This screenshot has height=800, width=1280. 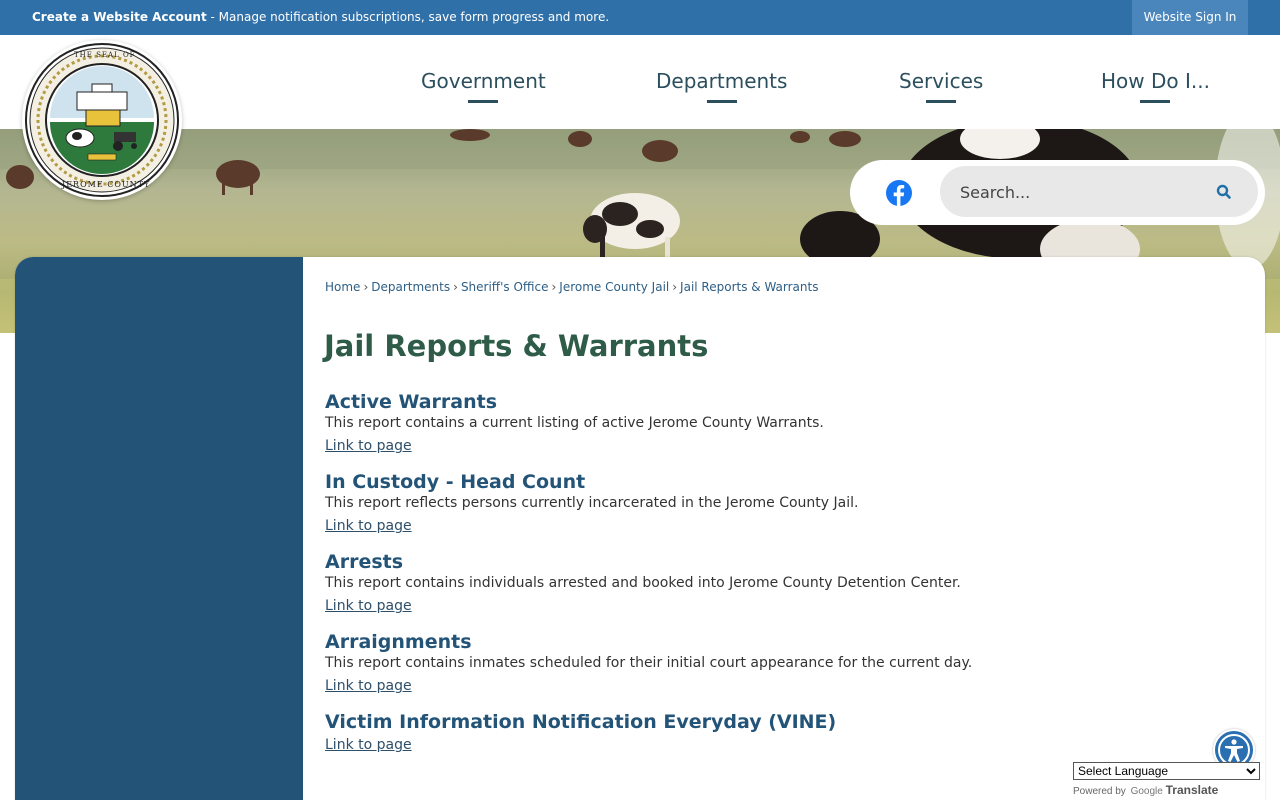 I want to click on breadcrumb-departments: Departments, so click(x=410, y=287).